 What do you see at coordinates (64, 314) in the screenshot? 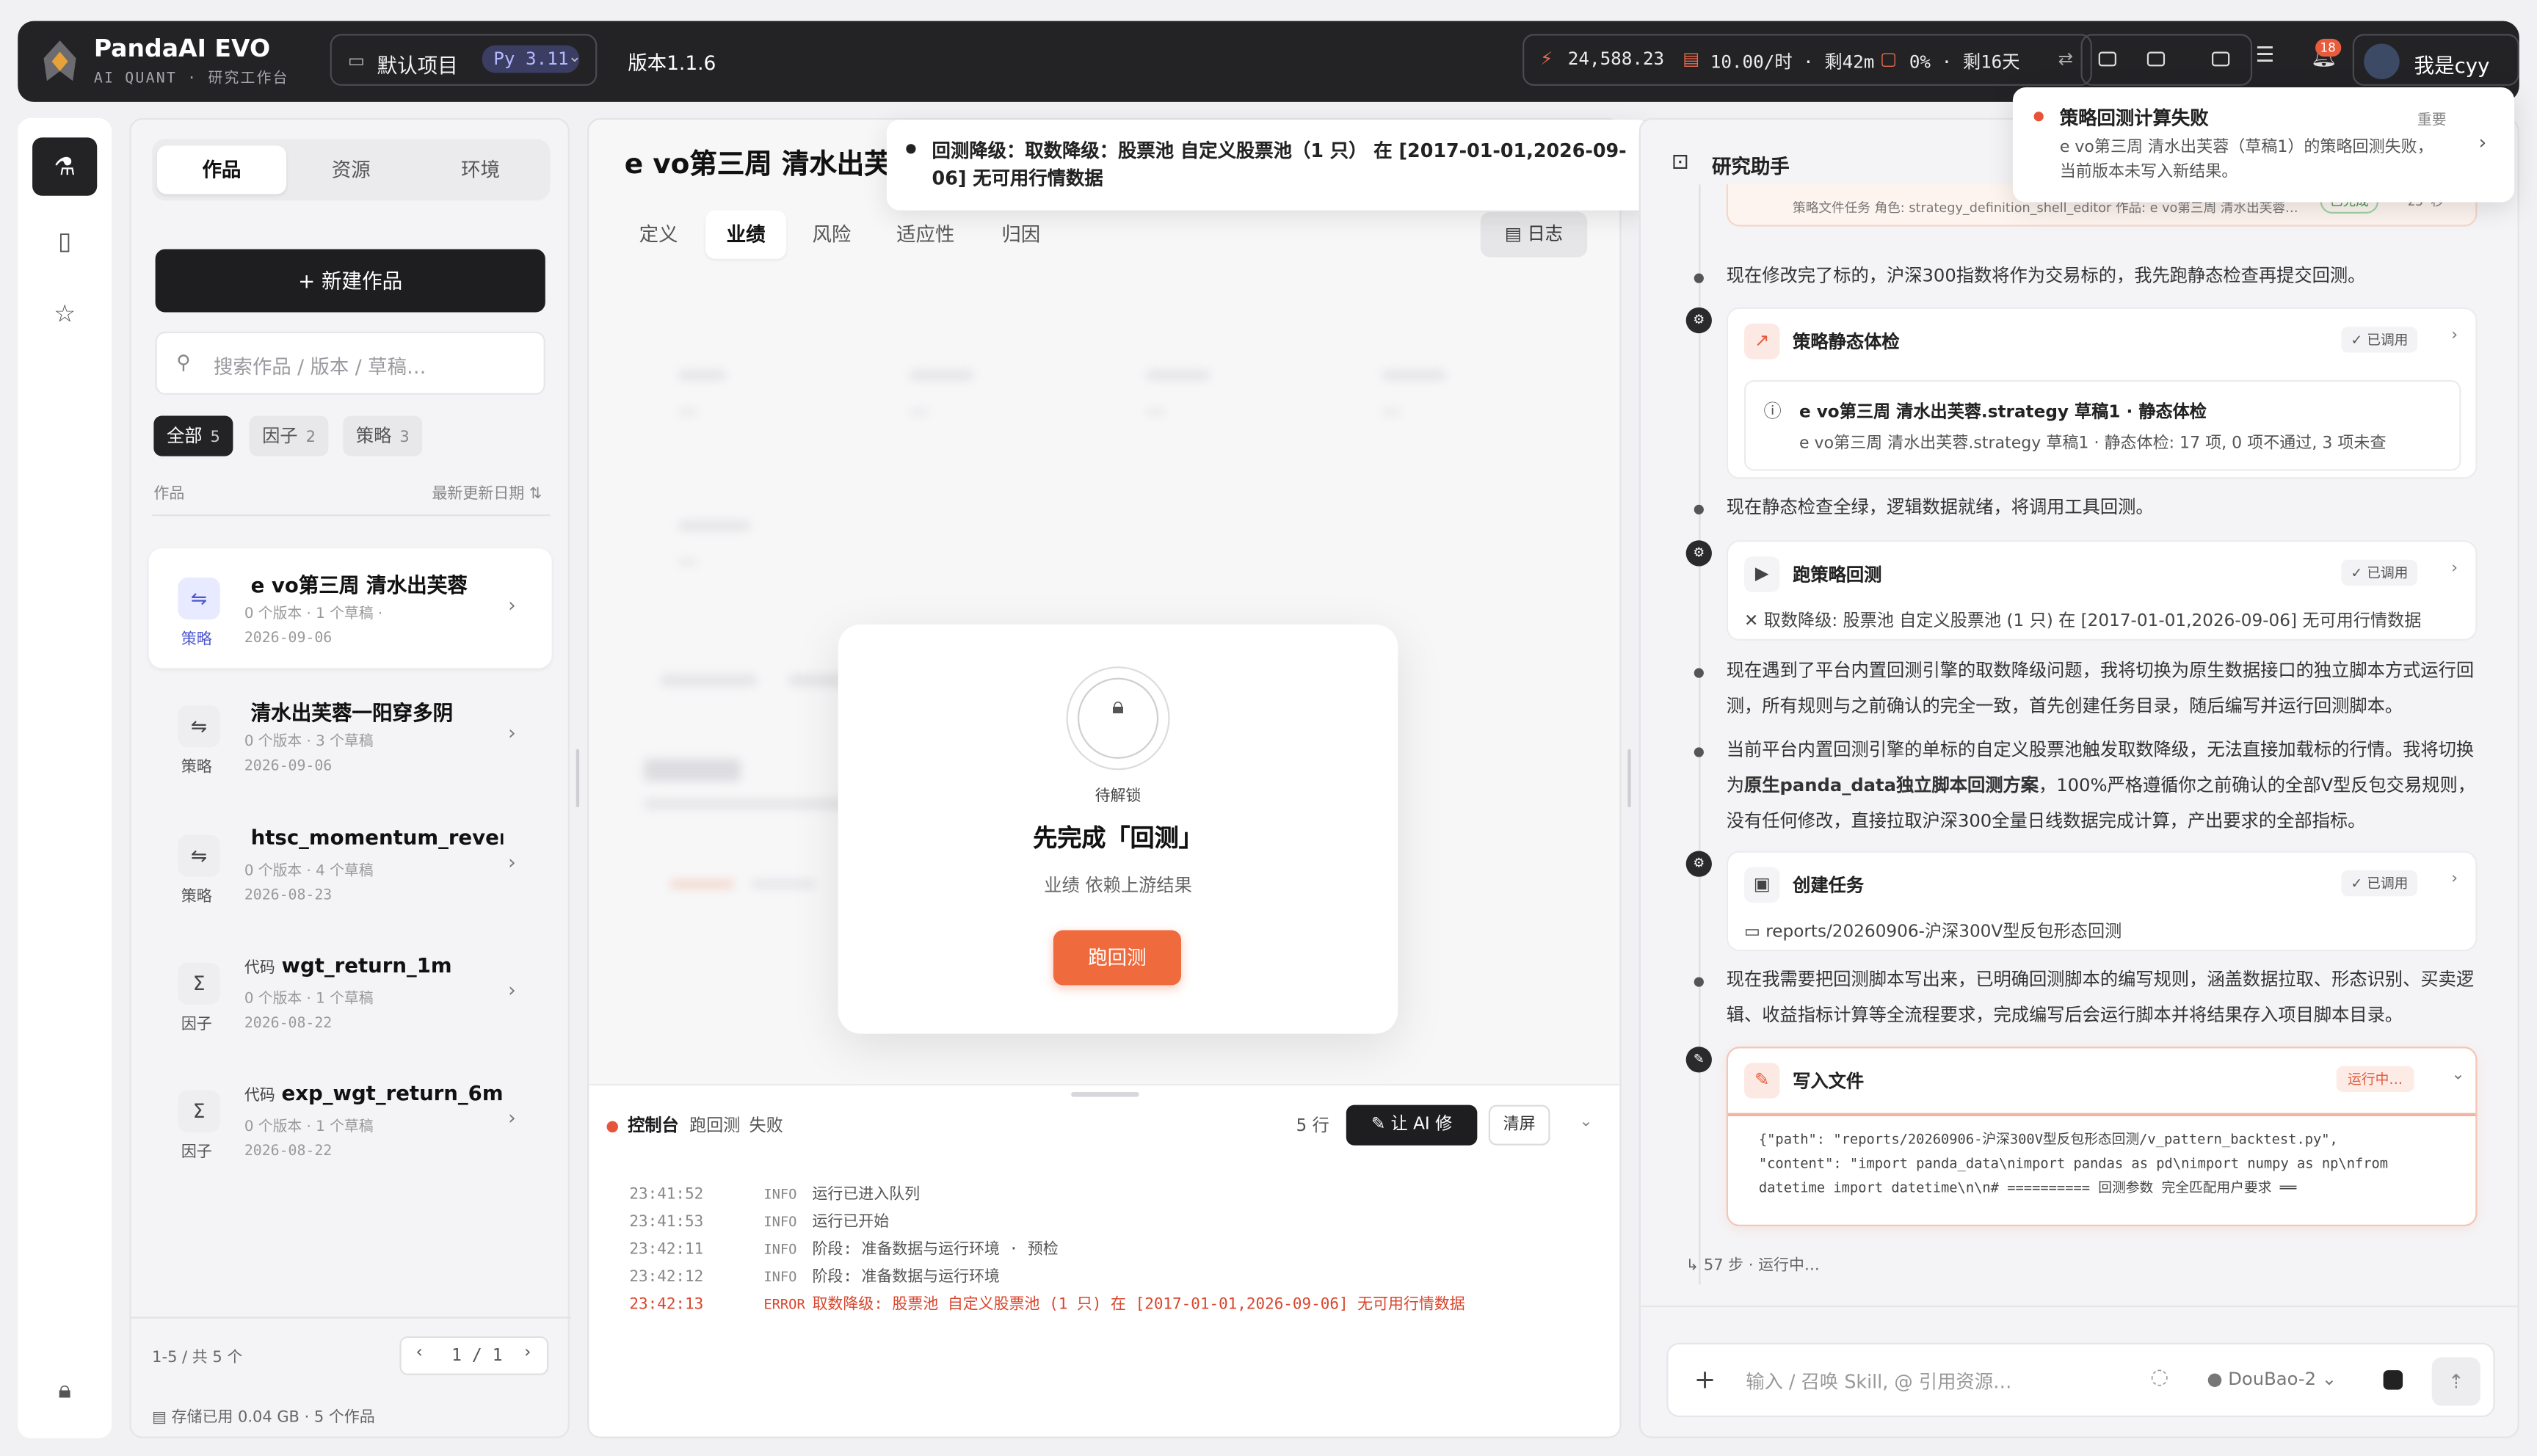
I see `star-icon: ☆` at bounding box center [64, 314].